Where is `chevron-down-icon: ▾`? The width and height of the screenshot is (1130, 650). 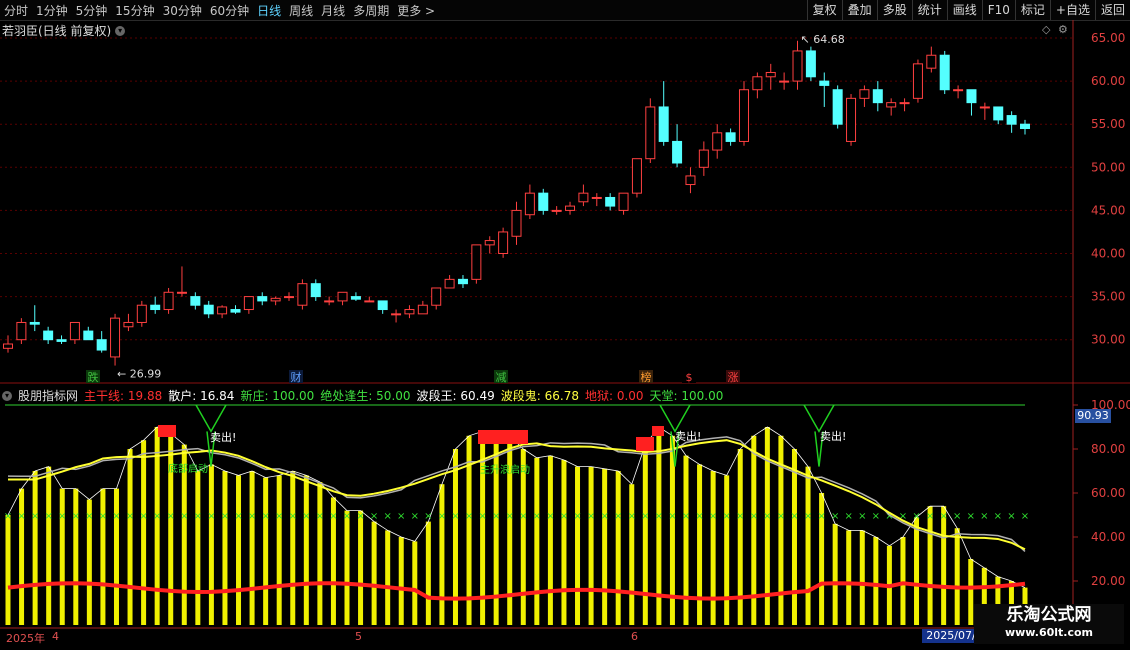
chevron-down-icon: ▾ is located at coordinates (7, 395).